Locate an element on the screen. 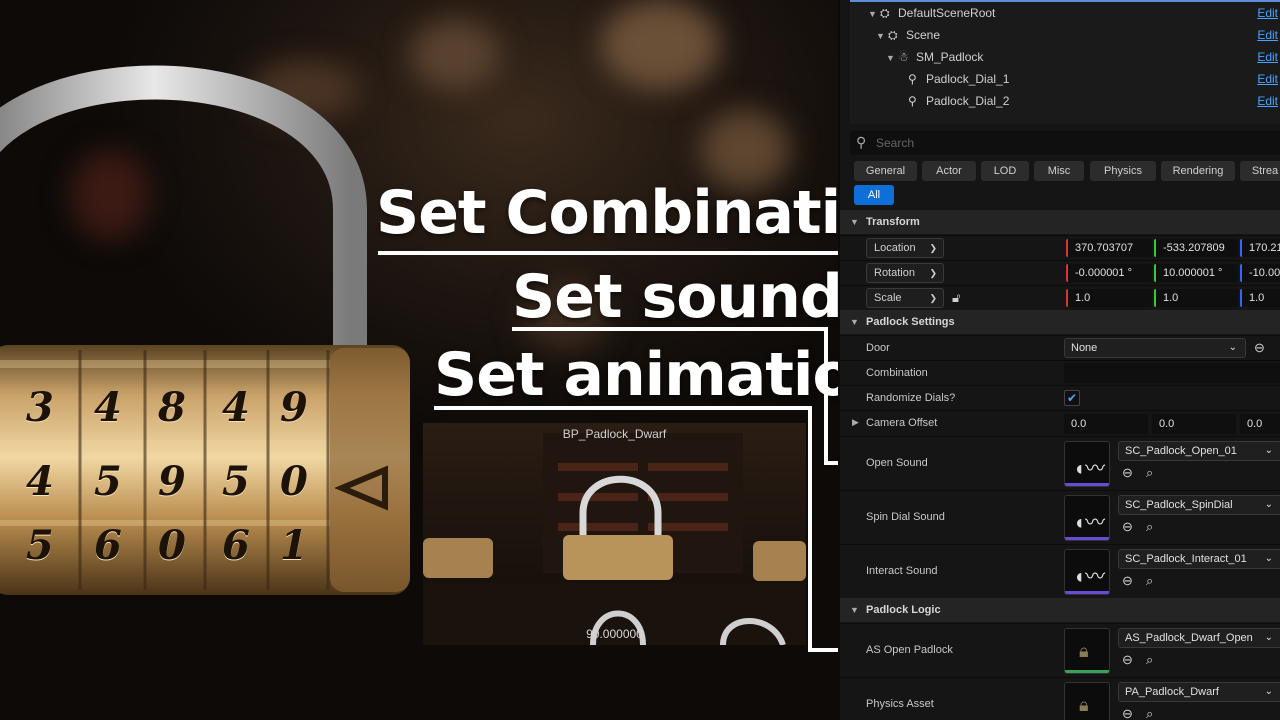 This screenshot has height=720, width=1280. skeletal-mesh-icon: ☃ is located at coordinates (903, 57).